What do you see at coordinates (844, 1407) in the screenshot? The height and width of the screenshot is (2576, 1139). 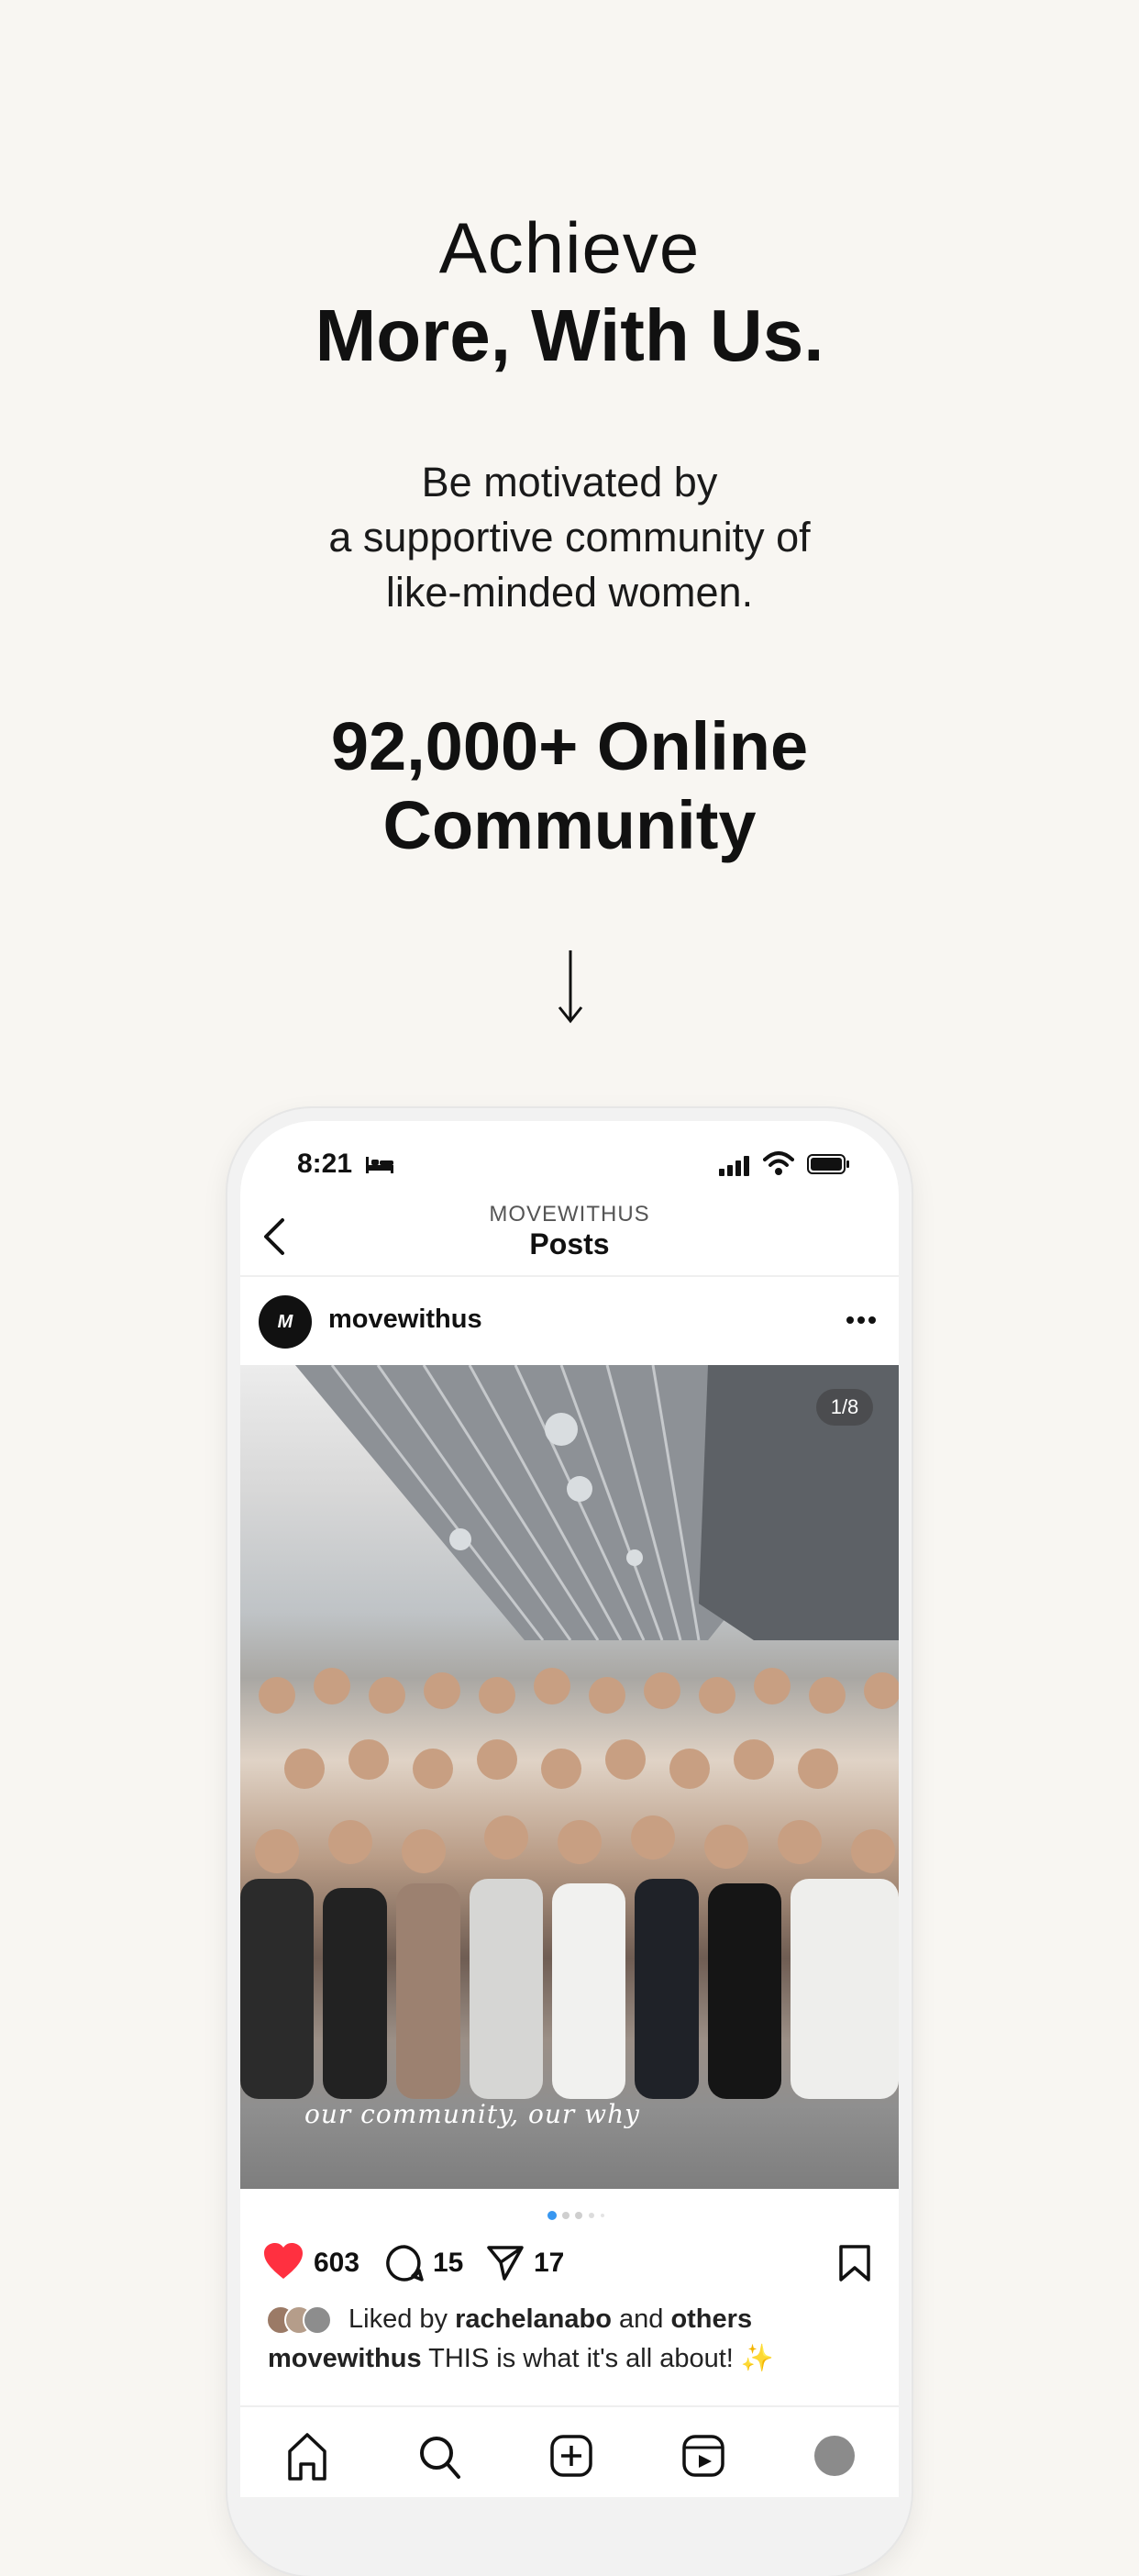 I see `image-counter-badge: 1/8` at bounding box center [844, 1407].